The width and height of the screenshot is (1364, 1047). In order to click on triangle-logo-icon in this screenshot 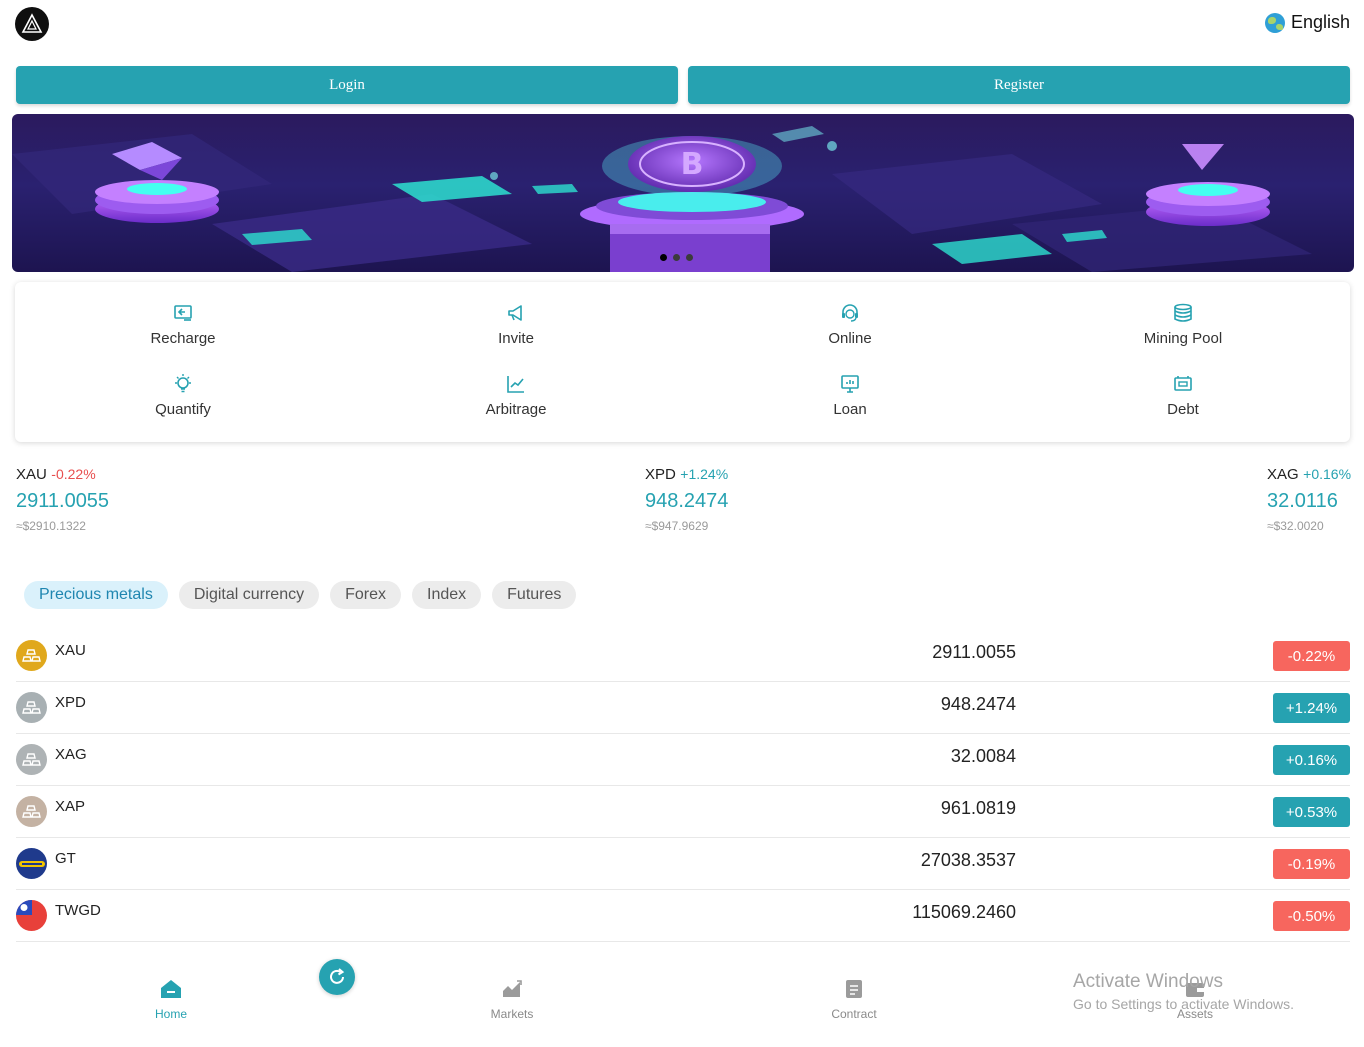, I will do `click(32, 23)`.